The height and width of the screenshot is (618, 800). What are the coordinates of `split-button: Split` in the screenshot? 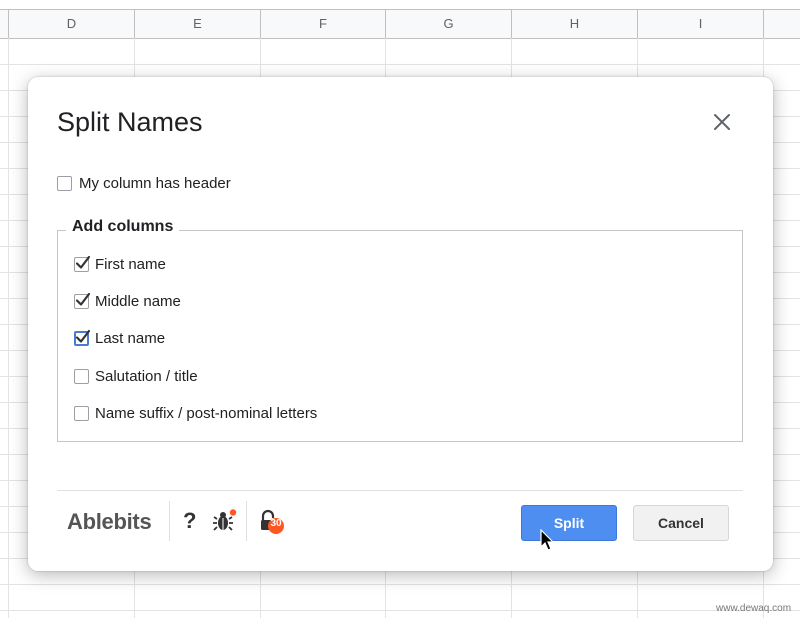 It's located at (569, 523).